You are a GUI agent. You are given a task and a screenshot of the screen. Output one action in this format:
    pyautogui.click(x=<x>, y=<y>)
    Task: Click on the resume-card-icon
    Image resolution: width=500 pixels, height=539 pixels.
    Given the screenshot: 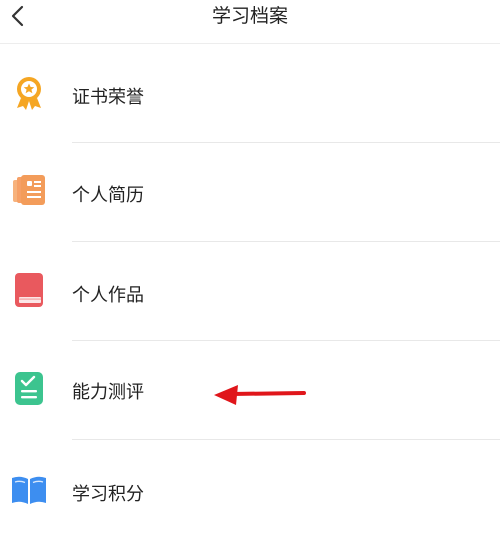 What is the action you would take?
    pyautogui.click(x=29, y=190)
    